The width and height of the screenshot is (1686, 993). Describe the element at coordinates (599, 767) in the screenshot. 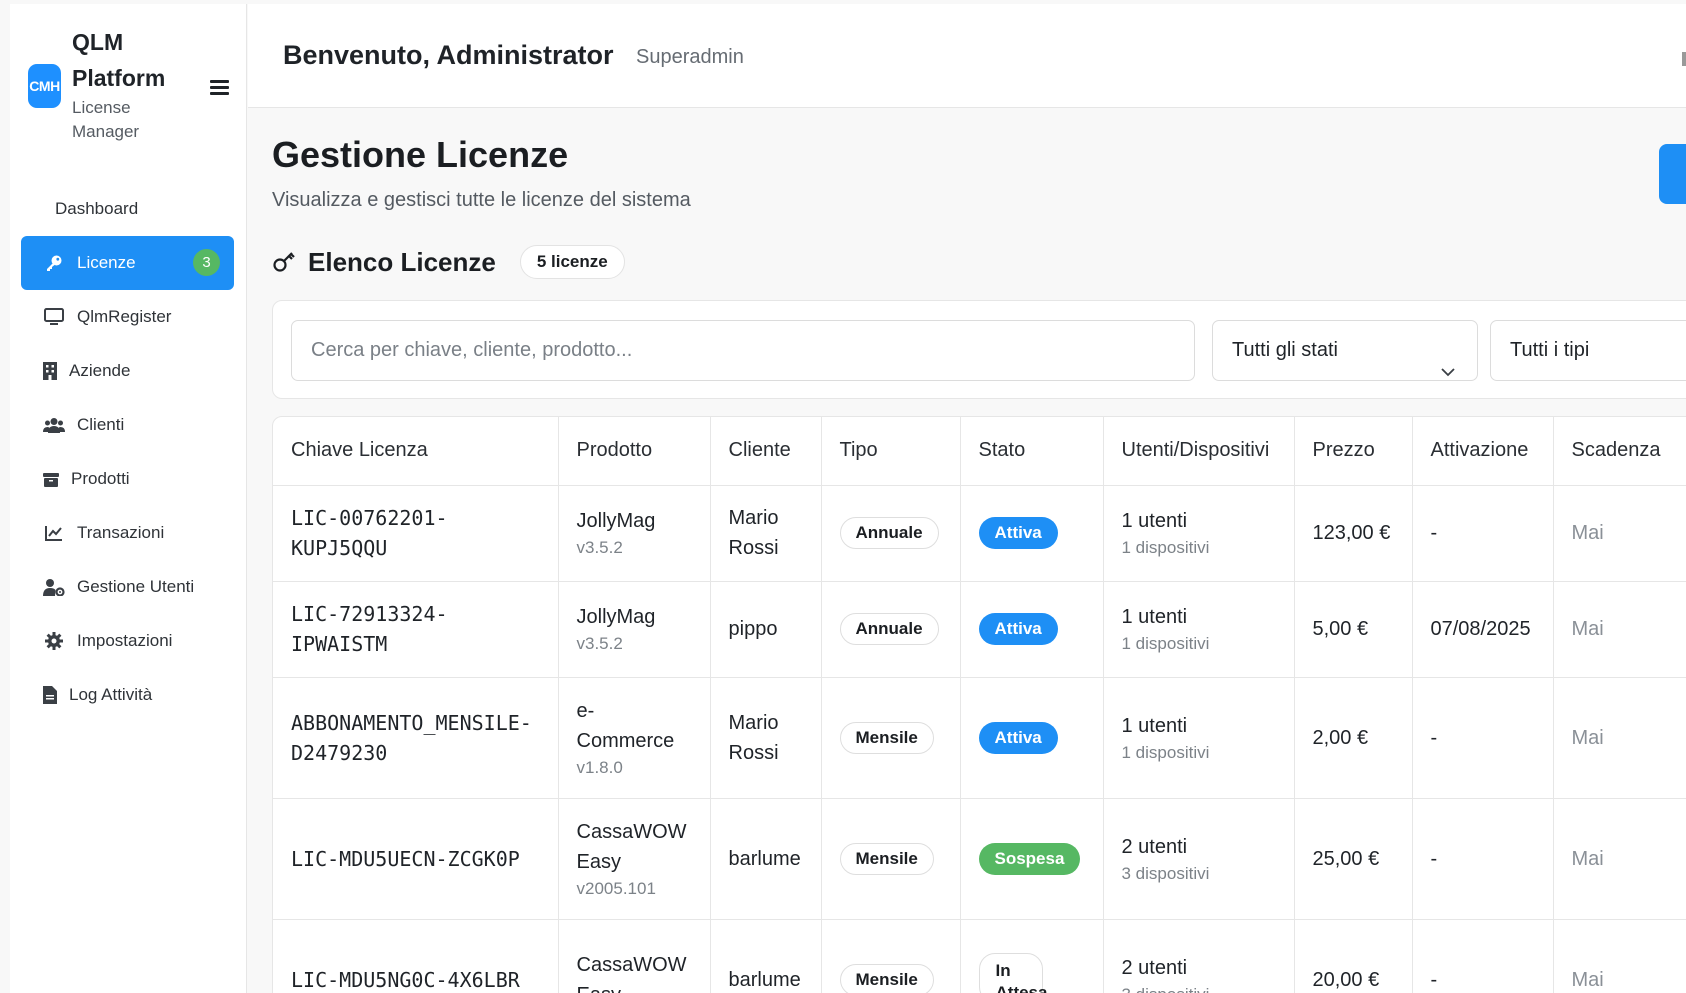

I see `product-version: v1.8.0` at that location.